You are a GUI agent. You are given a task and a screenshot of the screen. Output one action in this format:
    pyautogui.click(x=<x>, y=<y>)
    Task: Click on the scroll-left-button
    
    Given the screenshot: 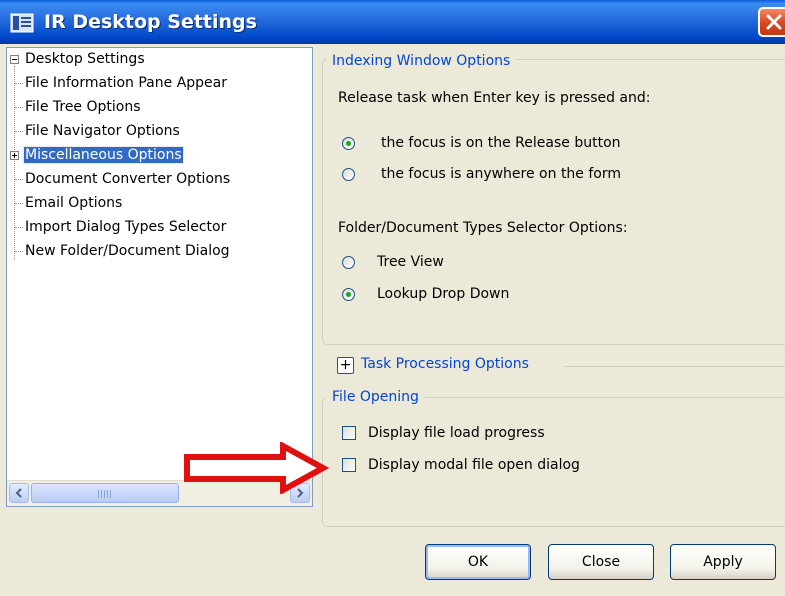 What is the action you would take?
    pyautogui.click(x=19, y=493)
    